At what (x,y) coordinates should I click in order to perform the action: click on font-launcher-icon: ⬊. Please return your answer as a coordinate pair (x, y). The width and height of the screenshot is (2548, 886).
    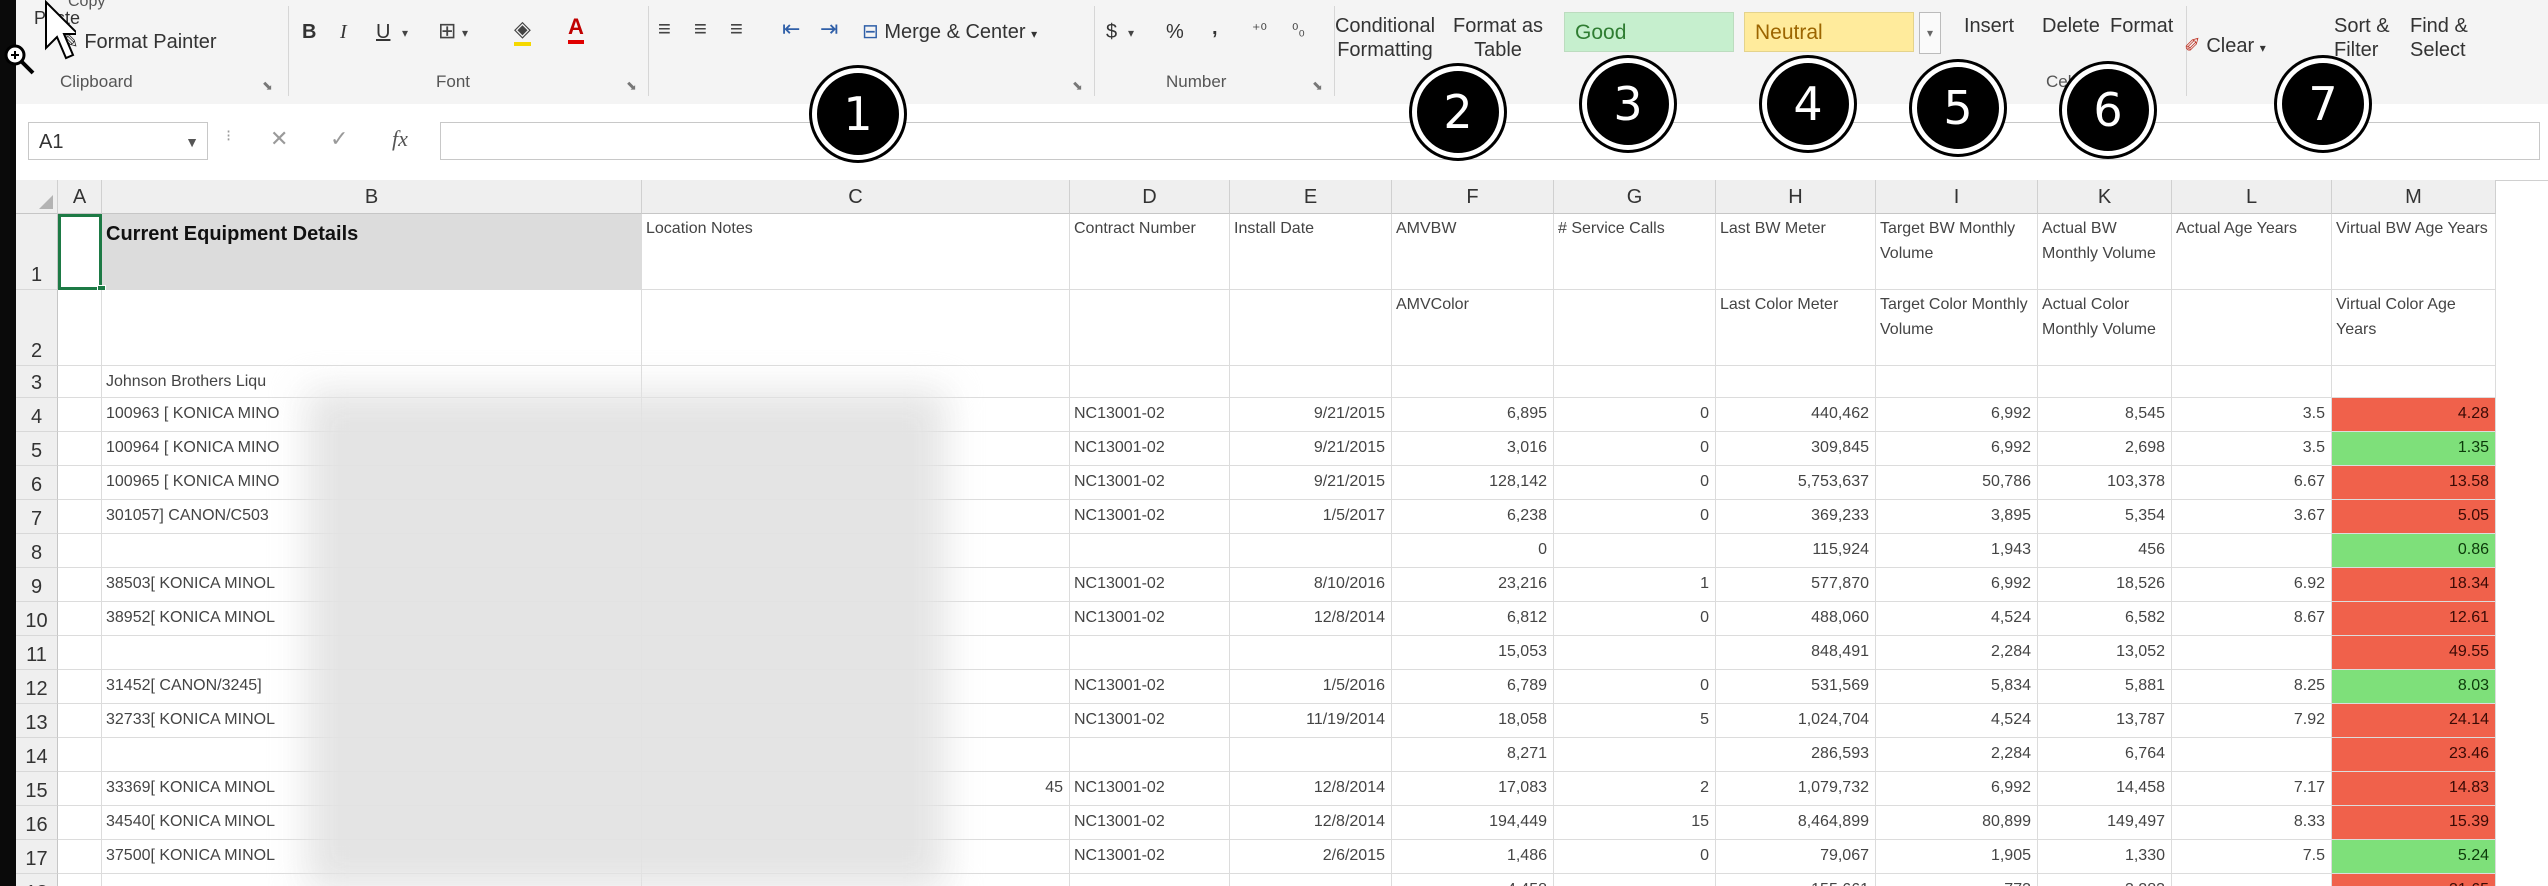
    Looking at the image, I should click on (631, 86).